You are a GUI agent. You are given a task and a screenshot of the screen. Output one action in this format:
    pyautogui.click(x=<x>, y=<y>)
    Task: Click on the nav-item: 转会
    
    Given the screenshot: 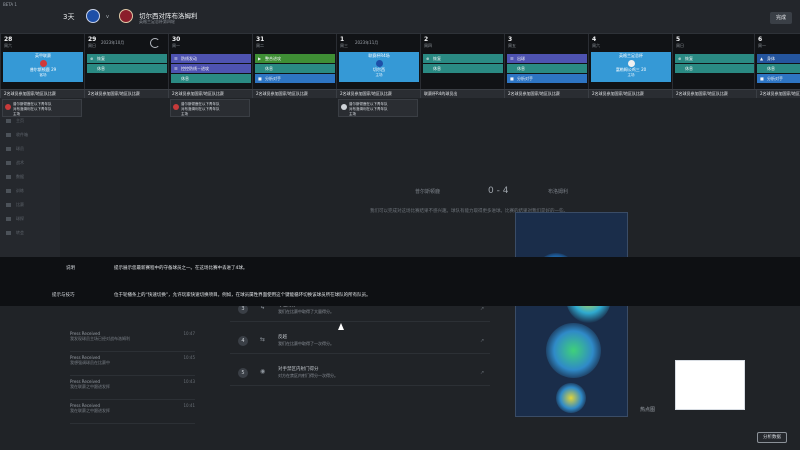 What is the action you would take?
    pyautogui.click(x=30, y=233)
    